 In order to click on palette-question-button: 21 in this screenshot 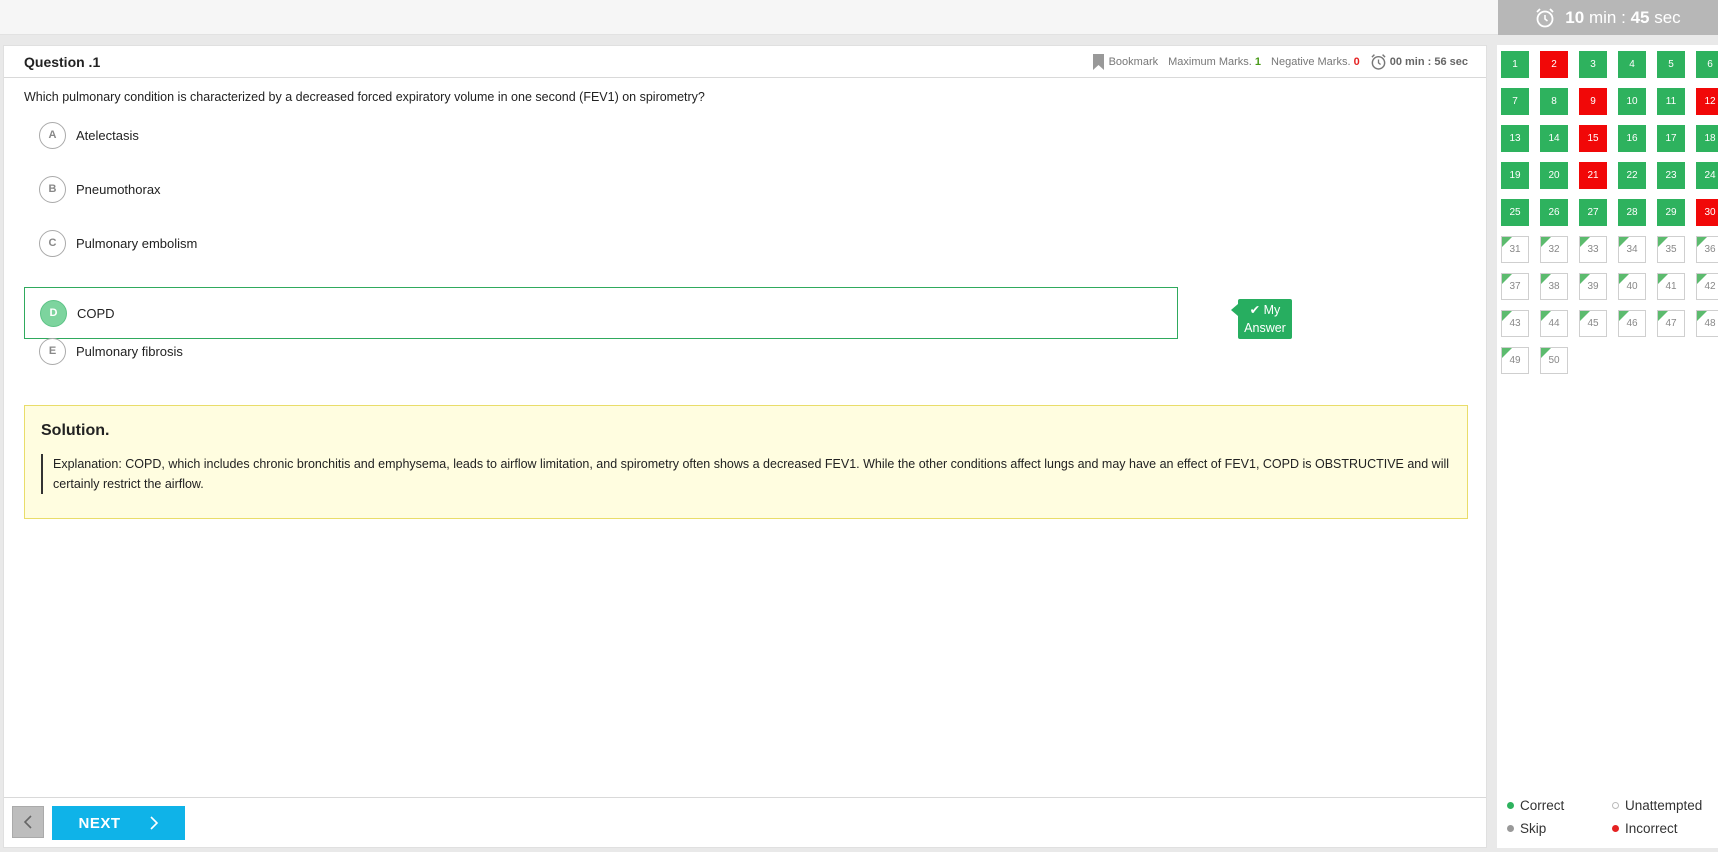, I will do `click(1593, 175)`.